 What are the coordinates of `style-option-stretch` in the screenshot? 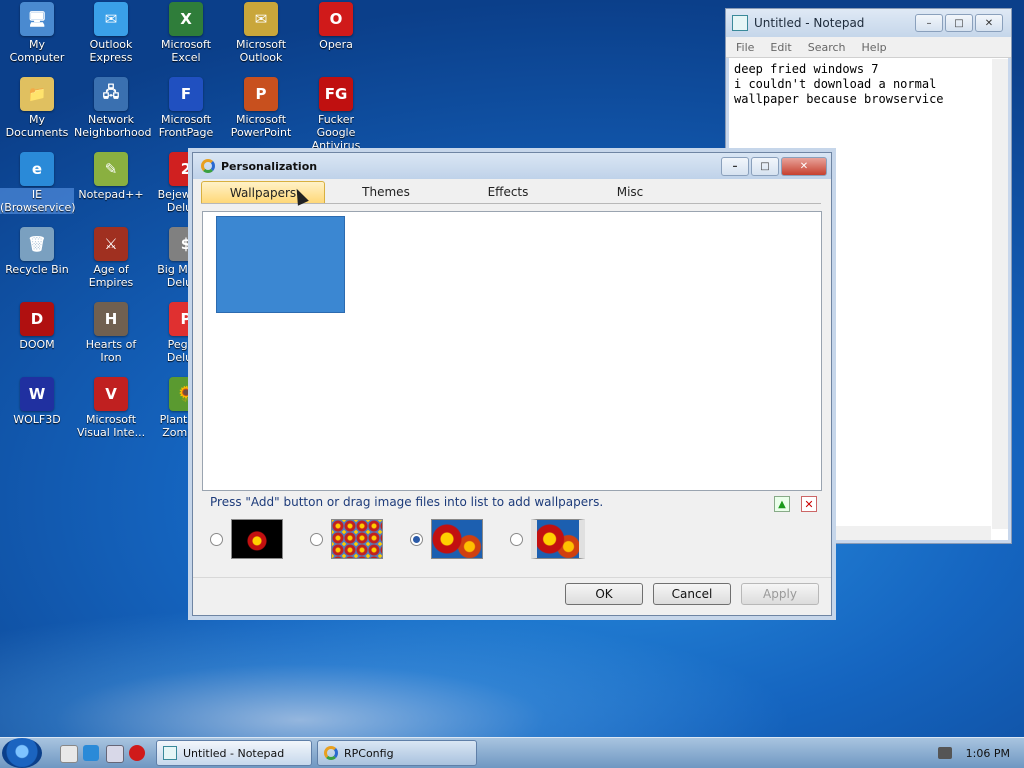 It's located at (446, 539).